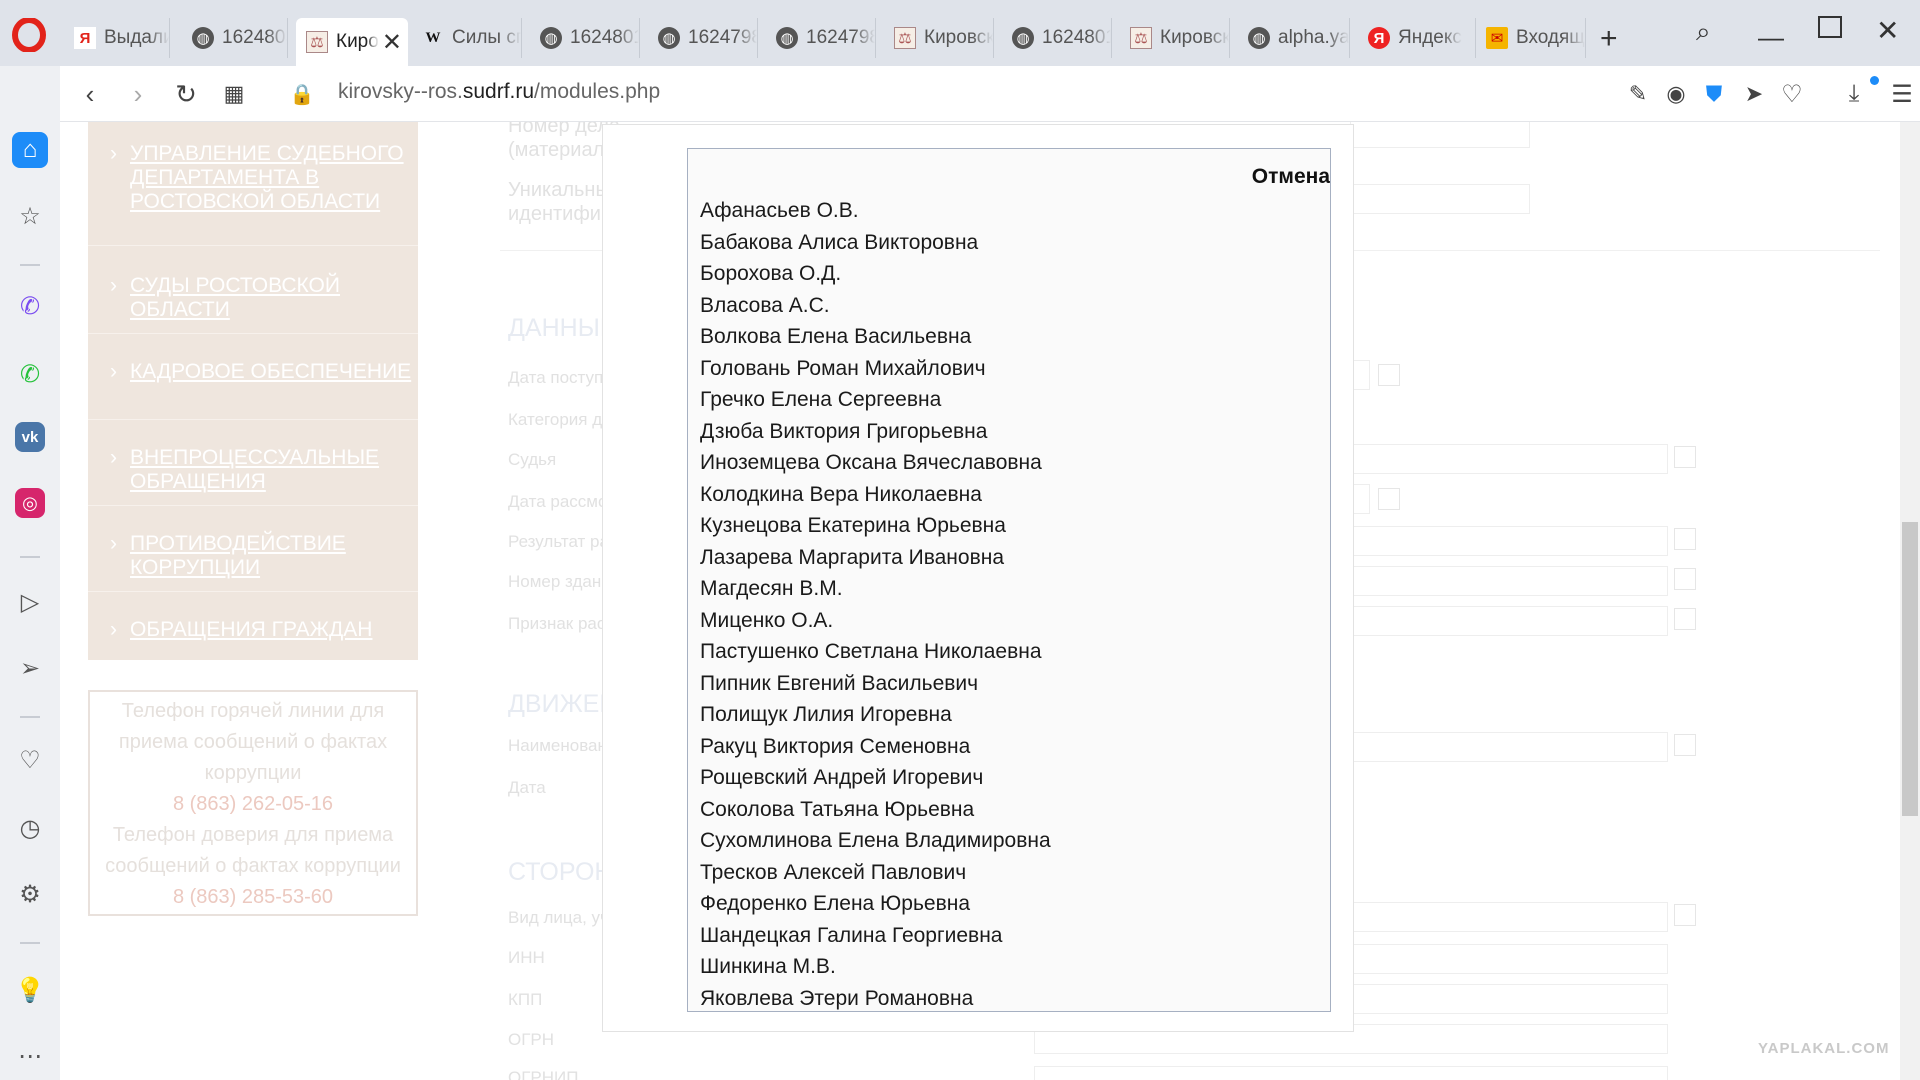 Image resolution: width=1920 pixels, height=1080 pixels. Describe the element at coordinates (499, 92) in the screenshot. I see `url-field: kirovsky--ros.sudrf.ru/modules.php` at that location.